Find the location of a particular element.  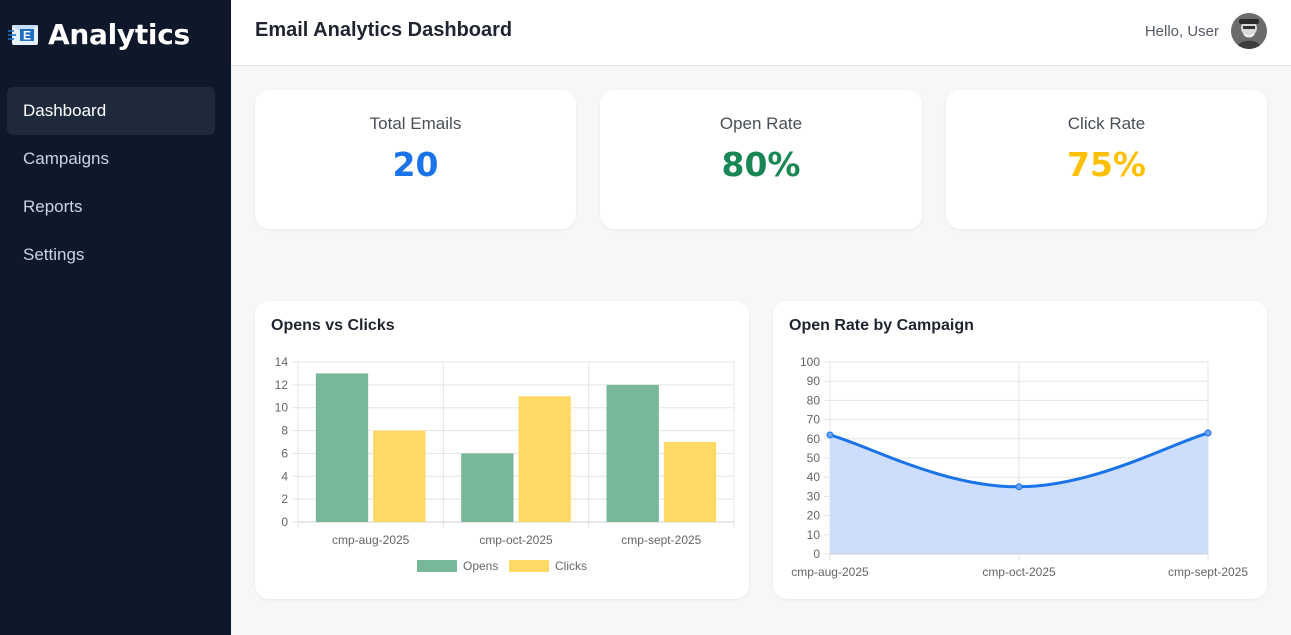

email-icon: E is located at coordinates (23, 34).